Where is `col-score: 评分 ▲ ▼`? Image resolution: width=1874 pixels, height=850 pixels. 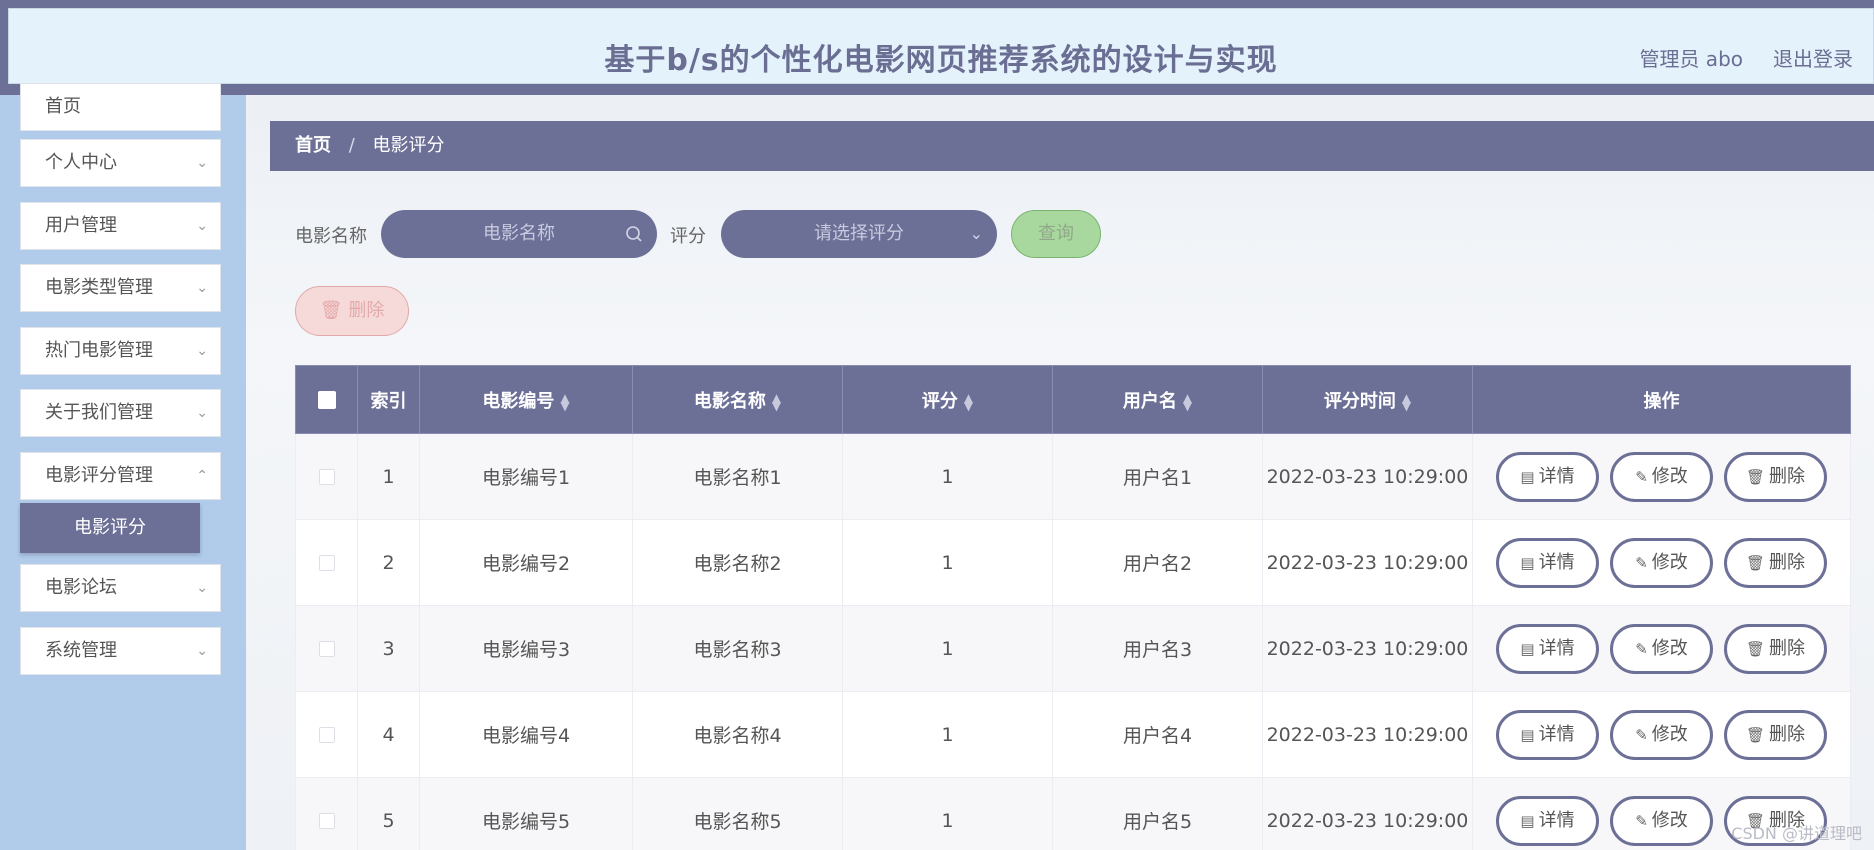 col-score: 评分 ▲ ▼ is located at coordinates (947, 399).